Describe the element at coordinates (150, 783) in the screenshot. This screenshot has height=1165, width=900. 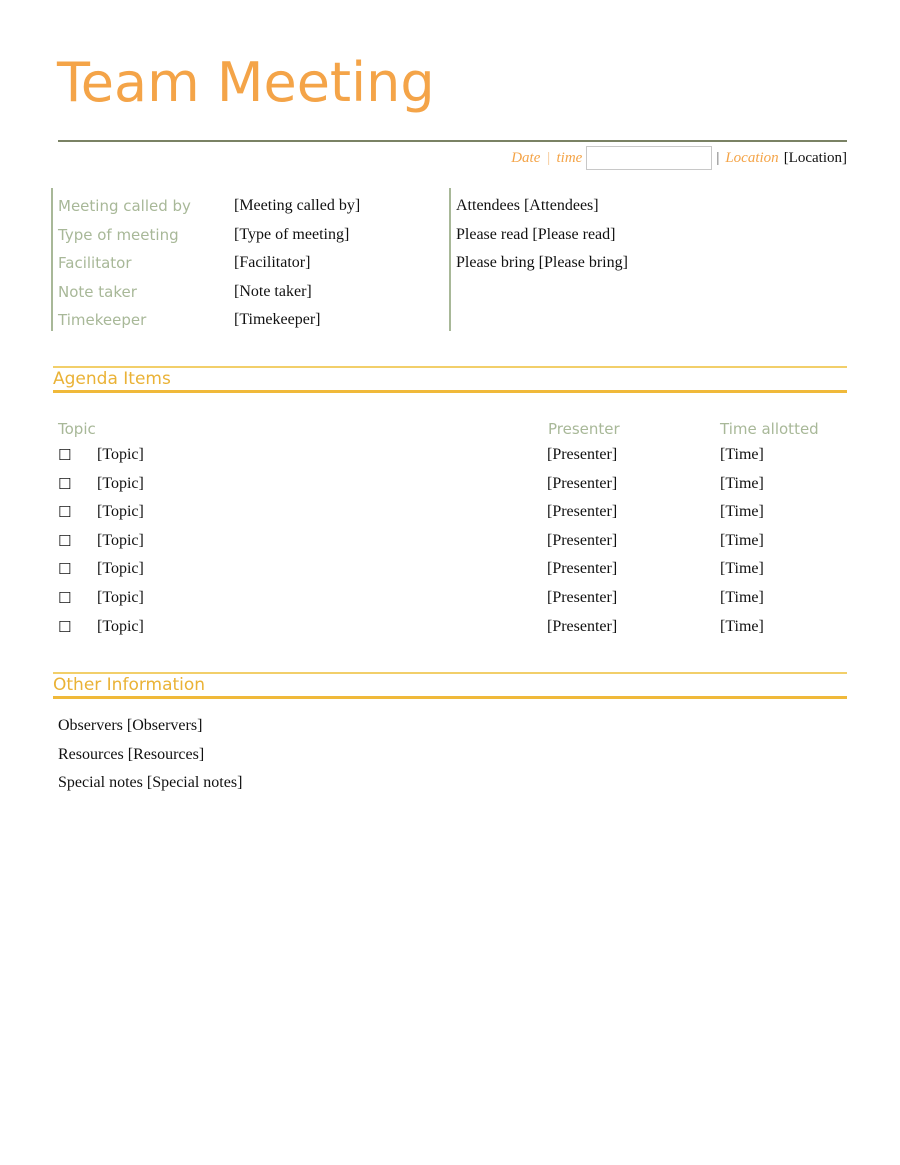
I see `other-info-item: Special notes [Special notes]` at that location.